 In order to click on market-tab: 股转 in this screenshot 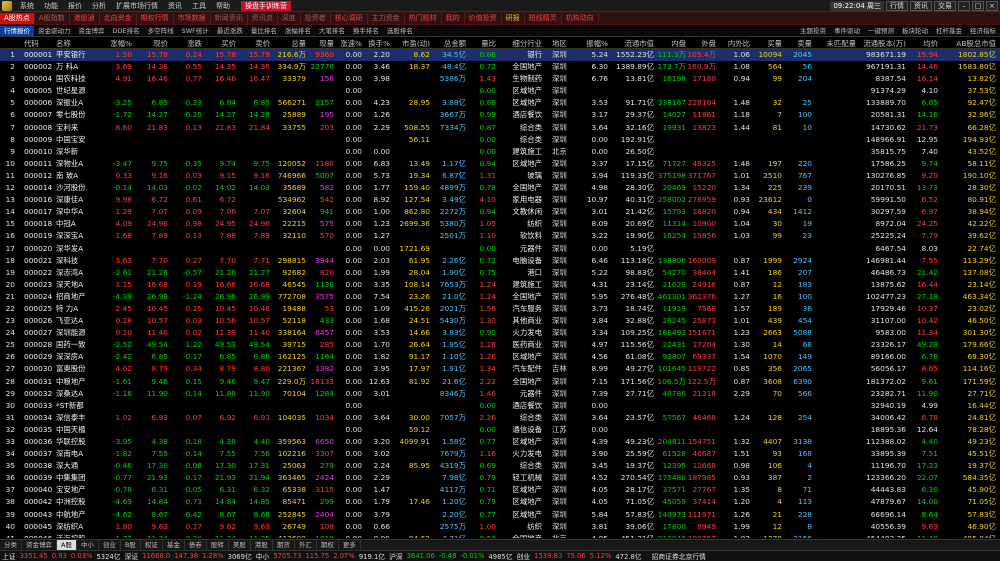, I will do `click(218, 545)`.